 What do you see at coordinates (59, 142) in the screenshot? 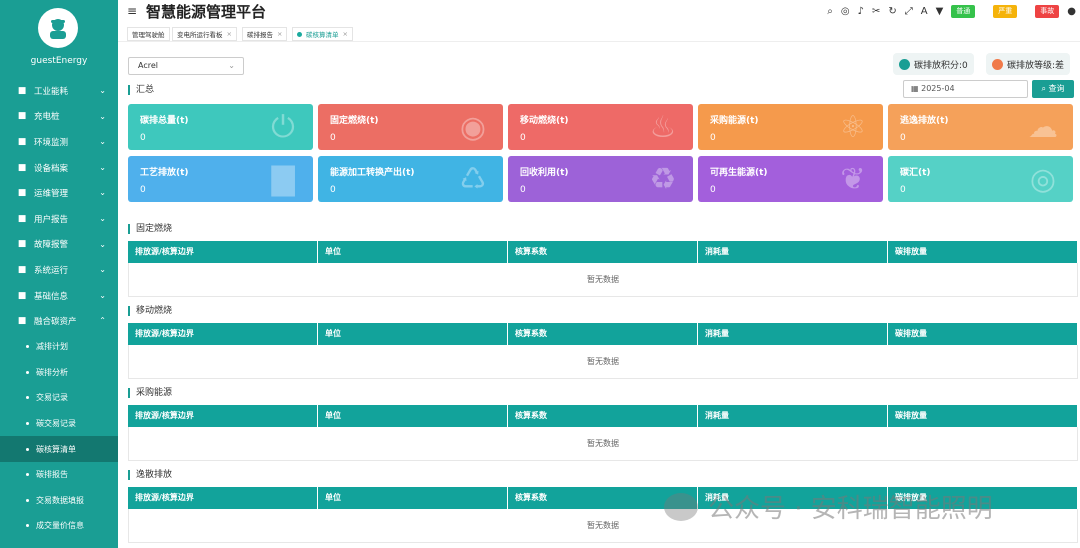
I see `sidebar-item: ■ 环境监测 ⌄` at bounding box center [59, 142].